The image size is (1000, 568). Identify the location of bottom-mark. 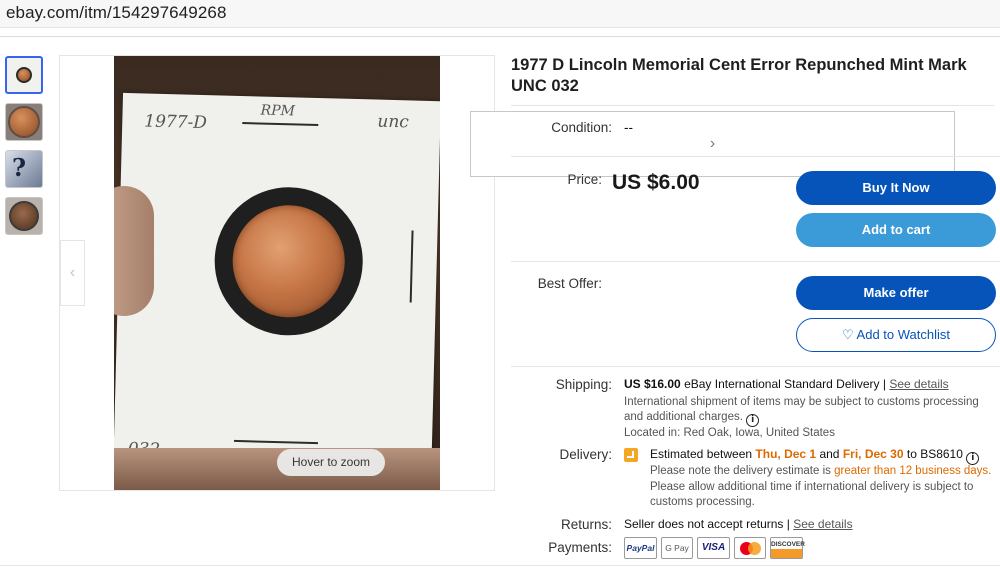
(275, 442).